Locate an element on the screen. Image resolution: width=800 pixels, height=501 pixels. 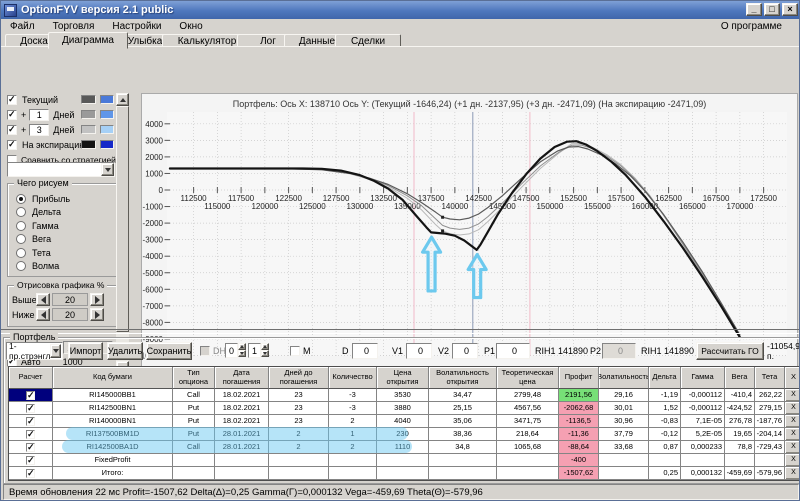
menu-item-1: Торговля is located at coordinates (74, 26).